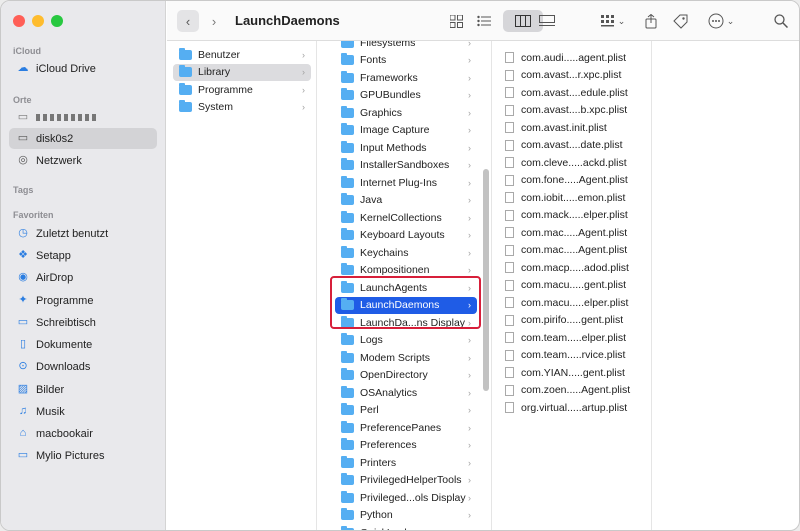 This screenshot has width=800, height=531. I want to click on folder-row: Library ›, so click(242, 72).